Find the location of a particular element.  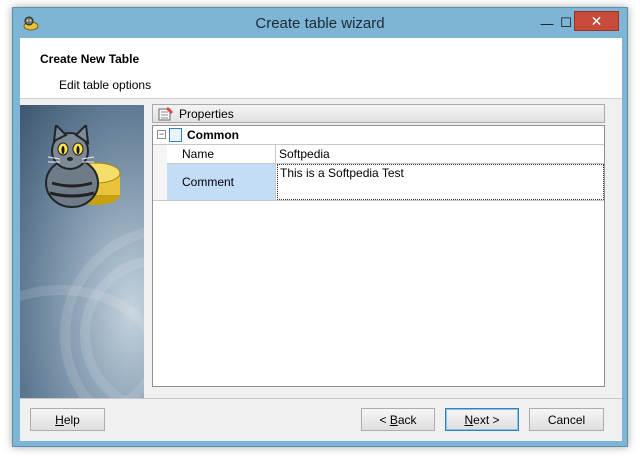

properties-panel-header: Properties is located at coordinates (378, 113).